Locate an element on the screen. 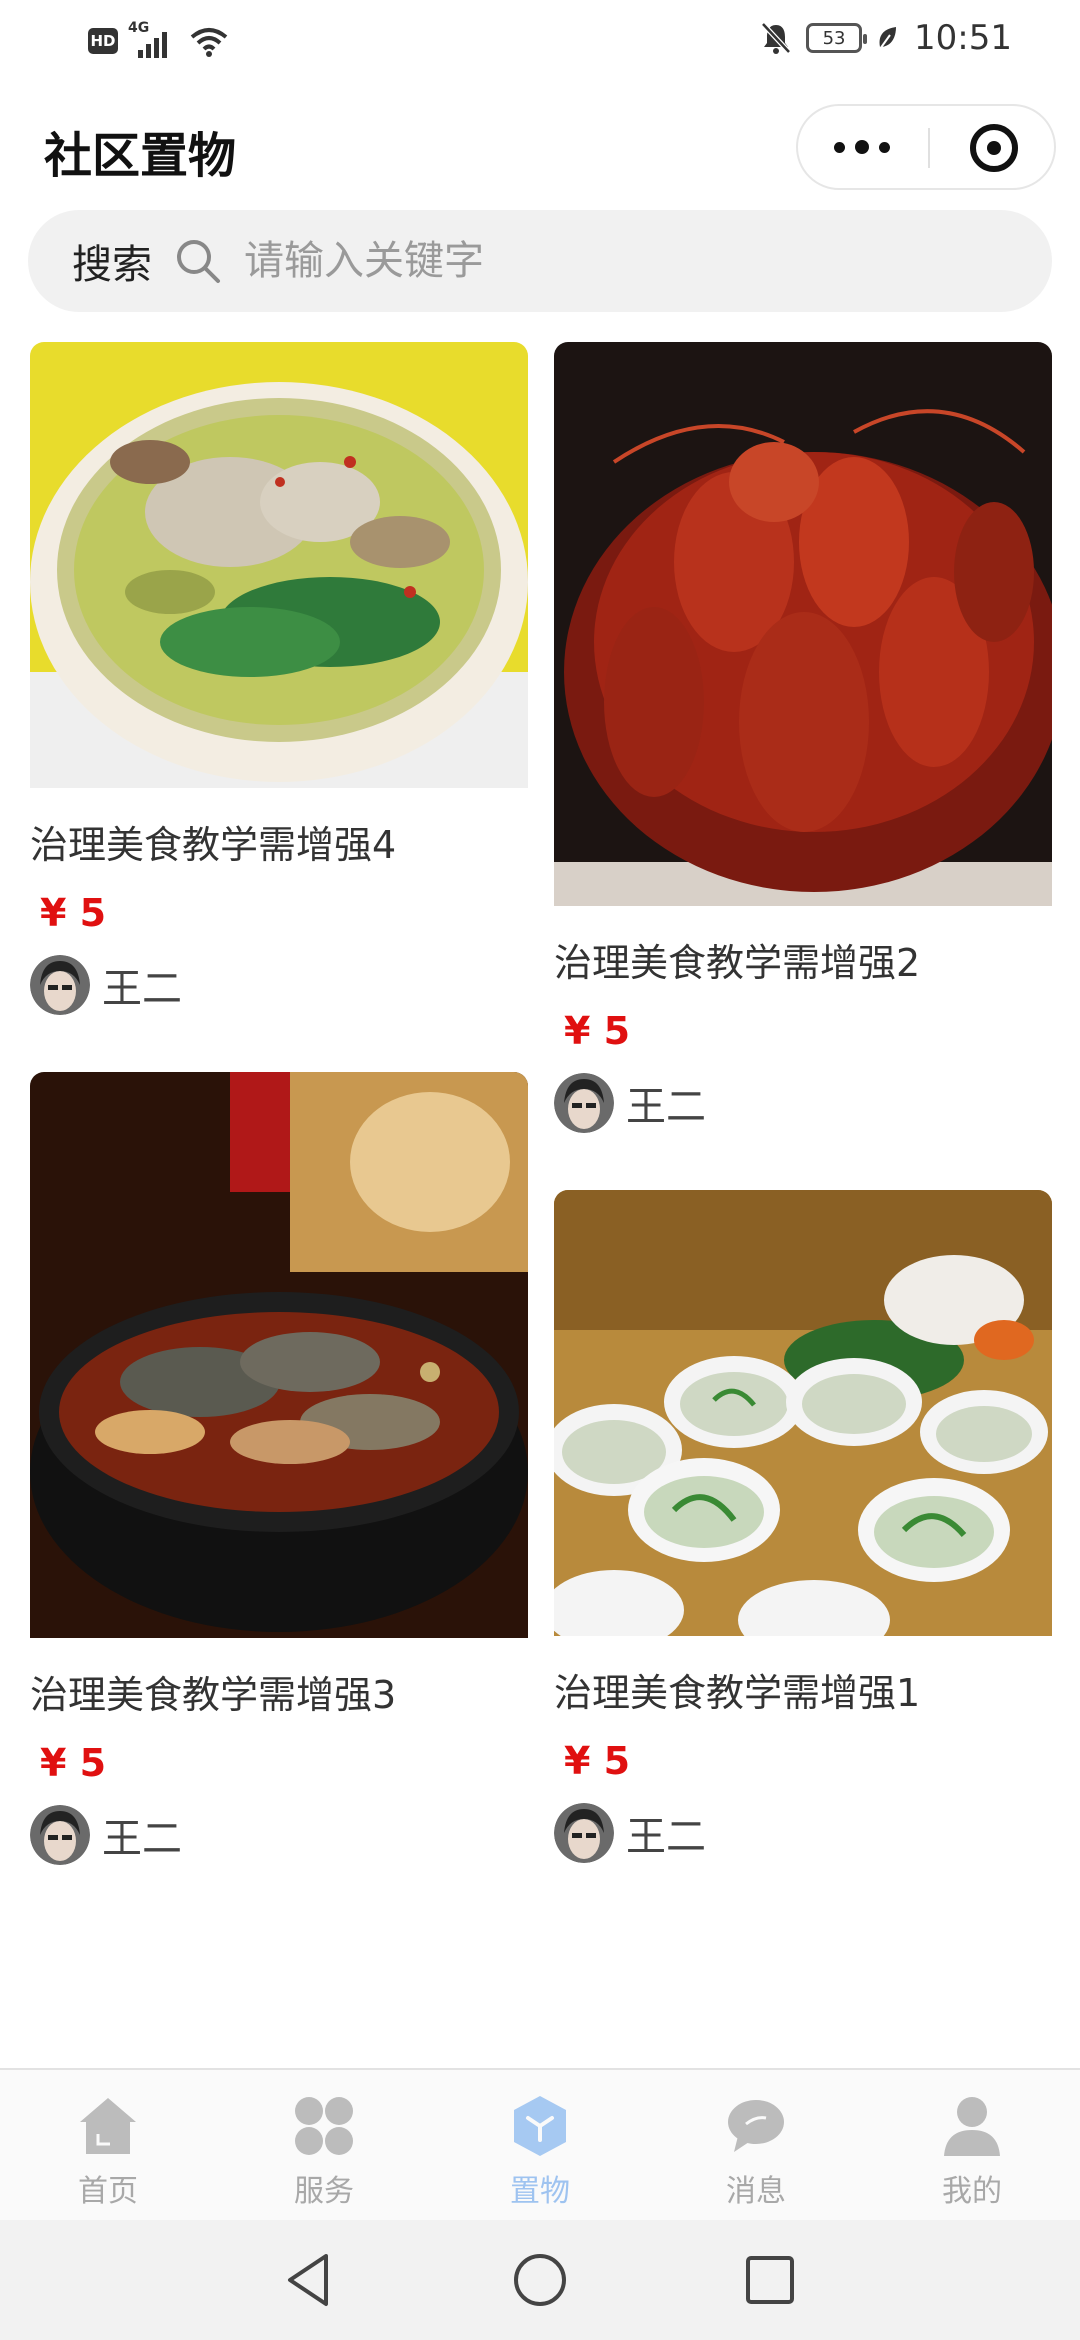 Image resolution: width=1080 pixels, height=2340 pixels. person-icon is located at coordinates (972, 2126).